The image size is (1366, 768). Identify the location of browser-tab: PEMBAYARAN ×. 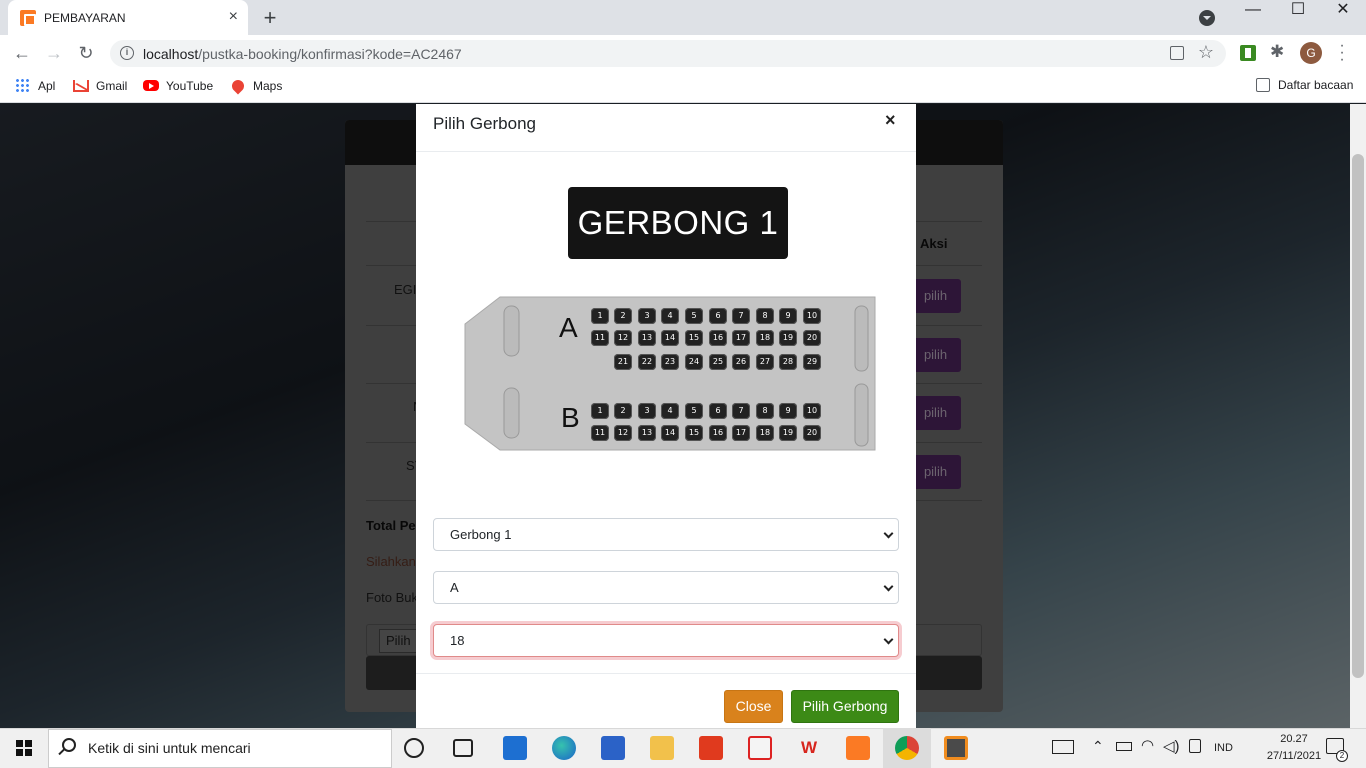
(128, 17).